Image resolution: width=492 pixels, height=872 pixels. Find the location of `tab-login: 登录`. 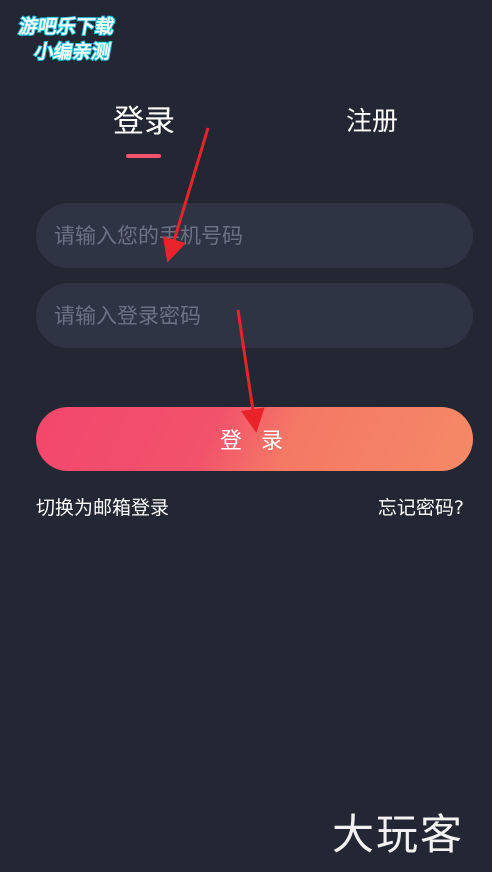

tab-login: 登录 is located at coordinates (144, 125).